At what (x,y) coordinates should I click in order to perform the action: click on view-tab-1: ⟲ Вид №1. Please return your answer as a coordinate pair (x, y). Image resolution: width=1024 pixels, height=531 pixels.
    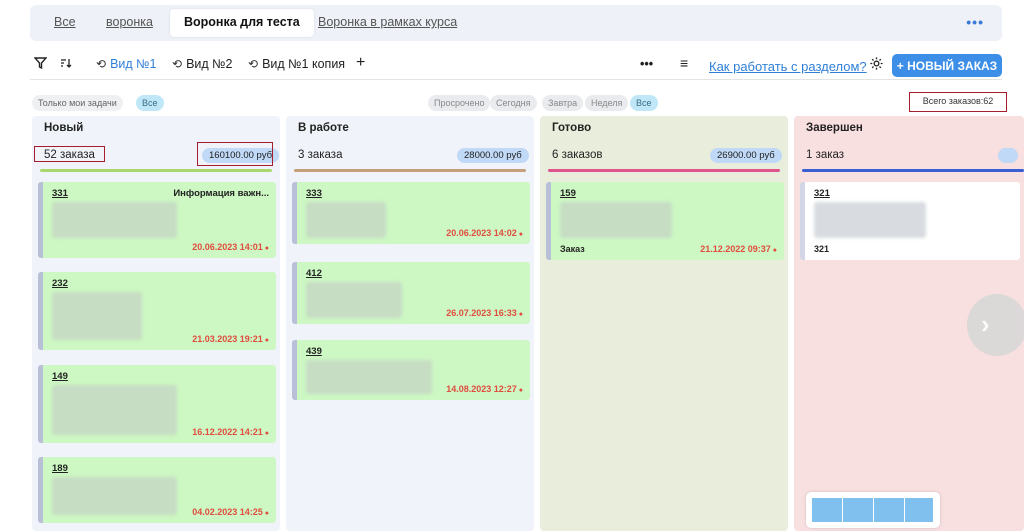
    Looking at the image, I should click on (126, 64).